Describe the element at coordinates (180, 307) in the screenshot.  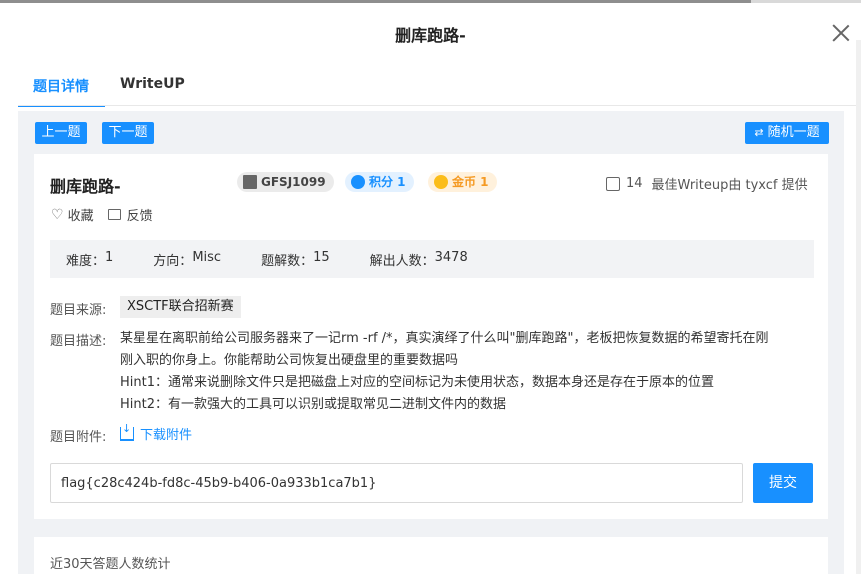
I see `source-tag: XSCTF联合招新赛` at that location.